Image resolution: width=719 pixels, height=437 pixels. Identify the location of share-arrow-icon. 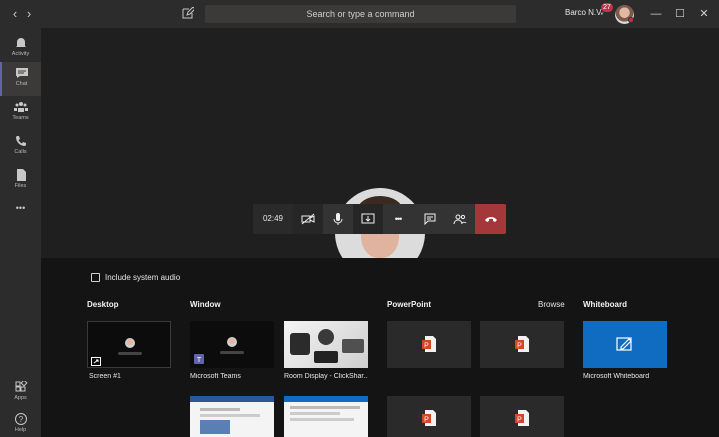
(96, 361).